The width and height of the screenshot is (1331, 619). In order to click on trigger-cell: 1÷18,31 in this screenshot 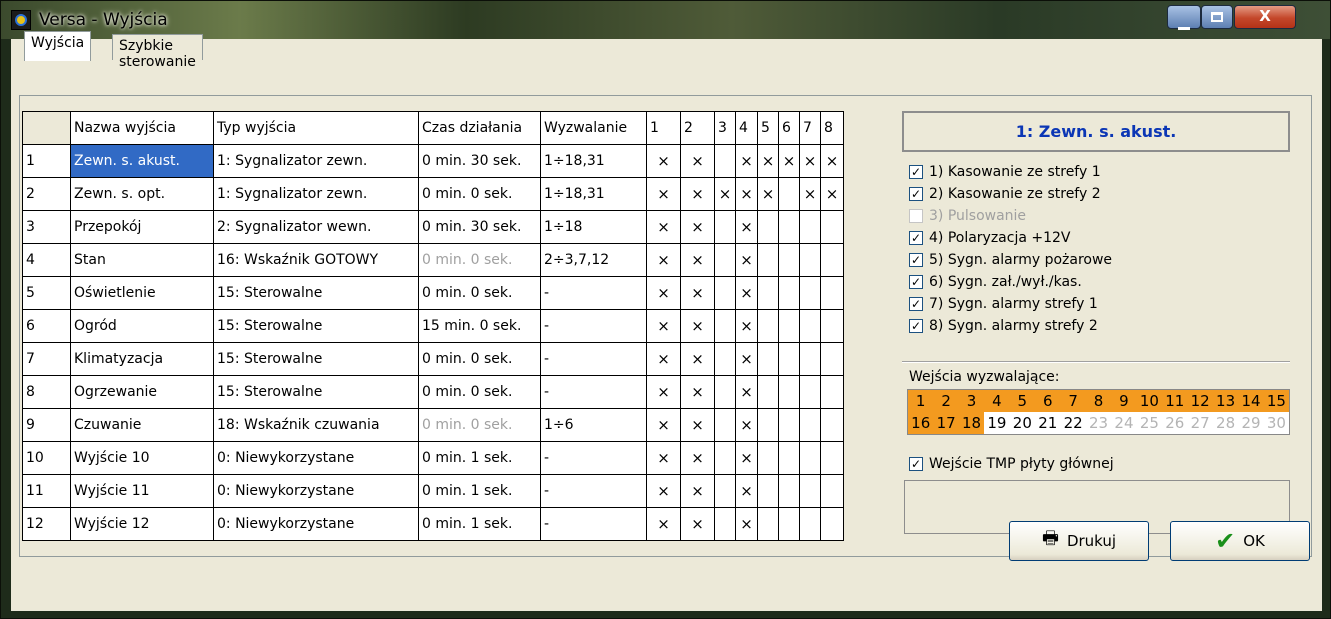, I will do `click(593, 161)`.